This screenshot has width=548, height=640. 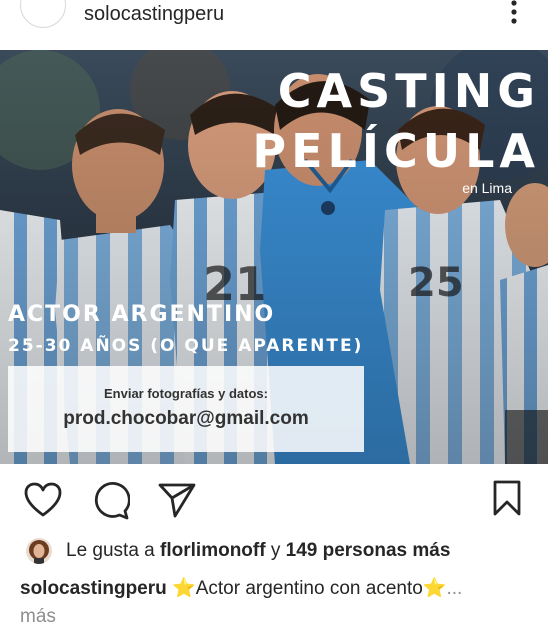 What do you see at coordinates (186, 418) in the screenshot?
I see `contact-email: prod.chocobar@gmail.com` at bounding box center [186, 418].